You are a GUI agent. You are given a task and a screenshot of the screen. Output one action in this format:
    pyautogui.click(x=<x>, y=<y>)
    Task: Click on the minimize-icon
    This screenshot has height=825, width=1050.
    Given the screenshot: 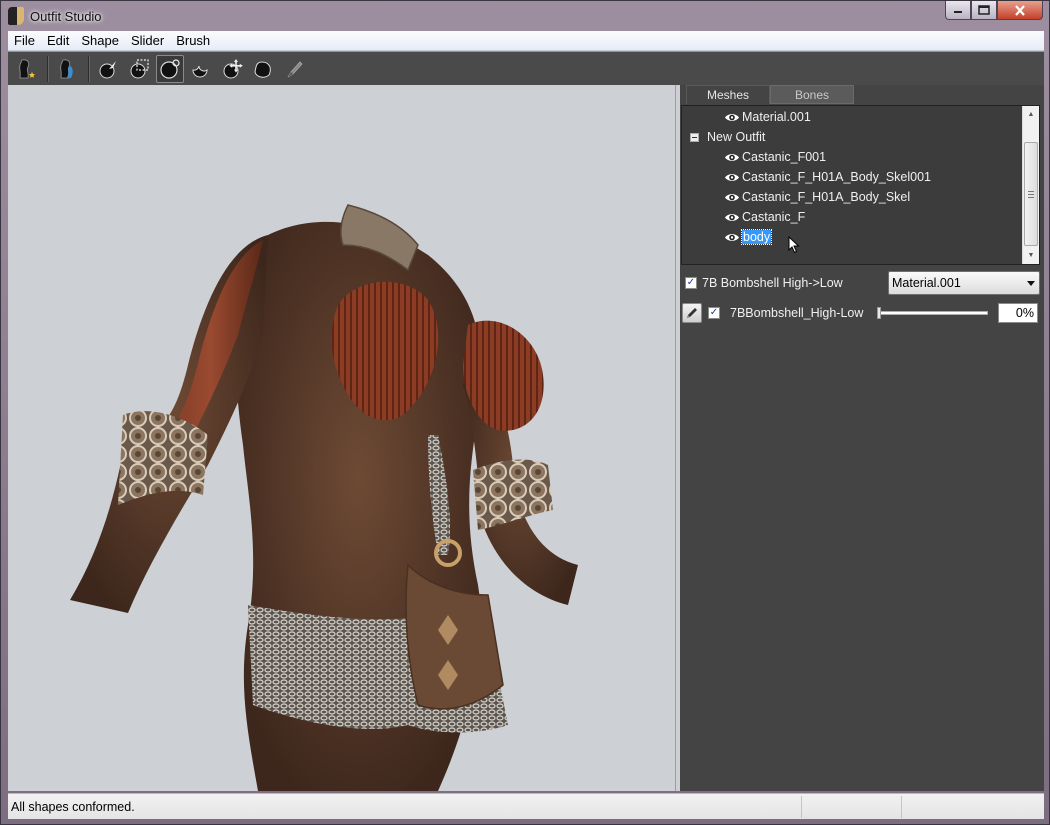 What is the action you would take?
    pyautogui.click(x=958, y=12)
    